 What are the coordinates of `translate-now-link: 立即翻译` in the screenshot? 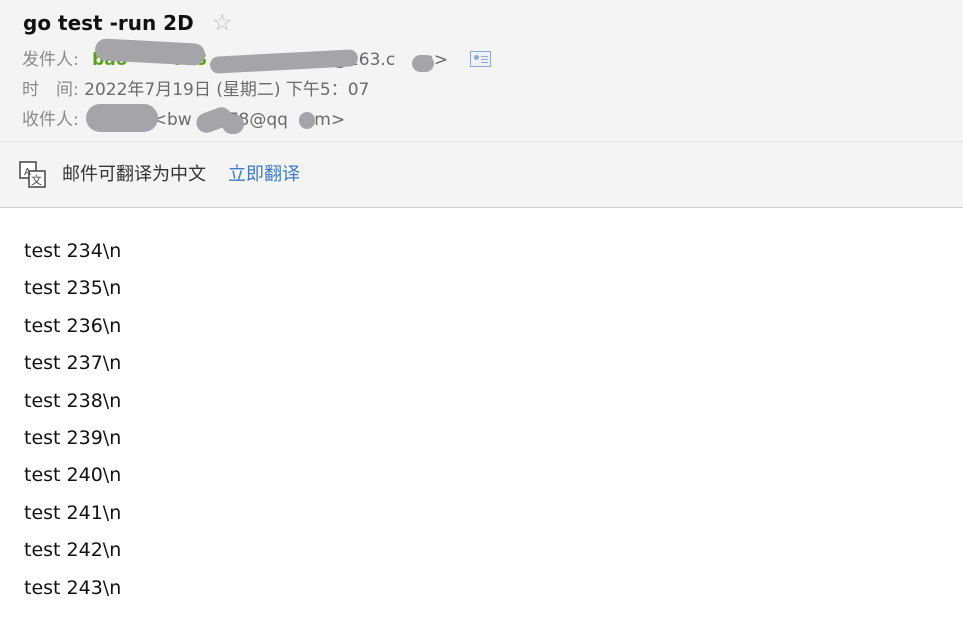 It's located at (264, 175).